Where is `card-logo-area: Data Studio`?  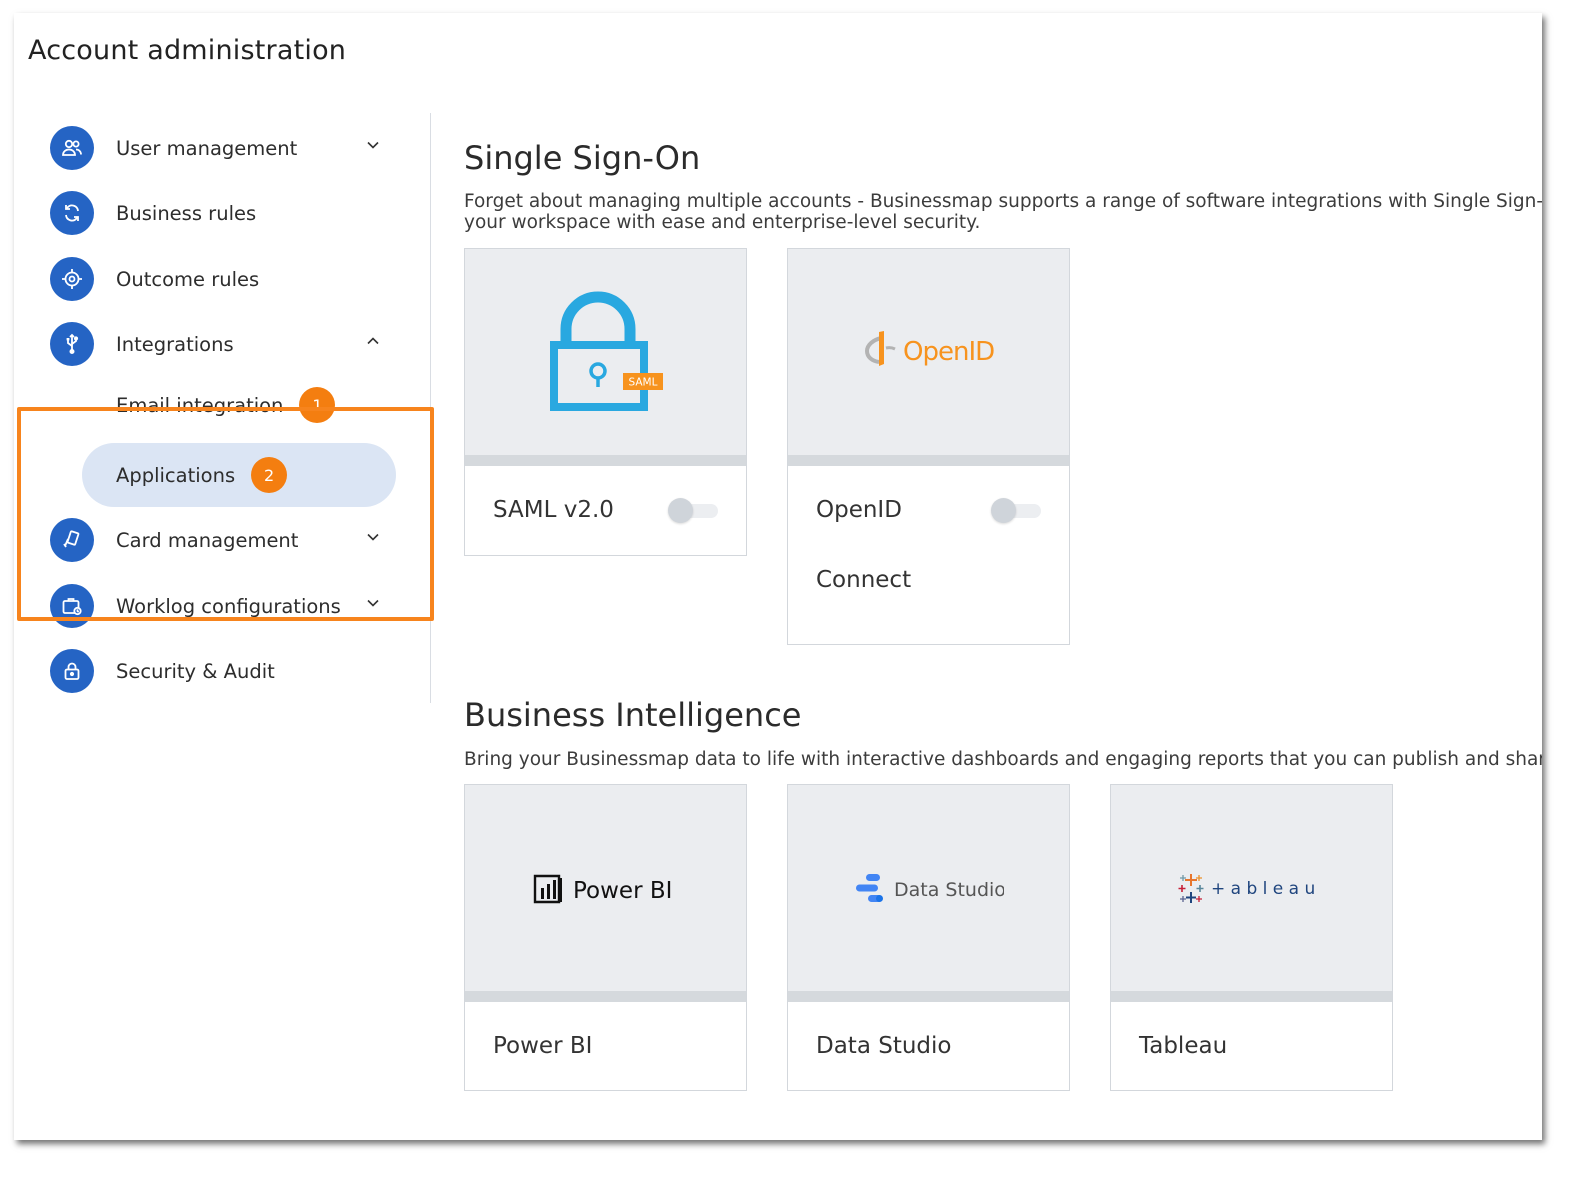
card-logo-area: Data Studio is located at coordinates (928, 888).